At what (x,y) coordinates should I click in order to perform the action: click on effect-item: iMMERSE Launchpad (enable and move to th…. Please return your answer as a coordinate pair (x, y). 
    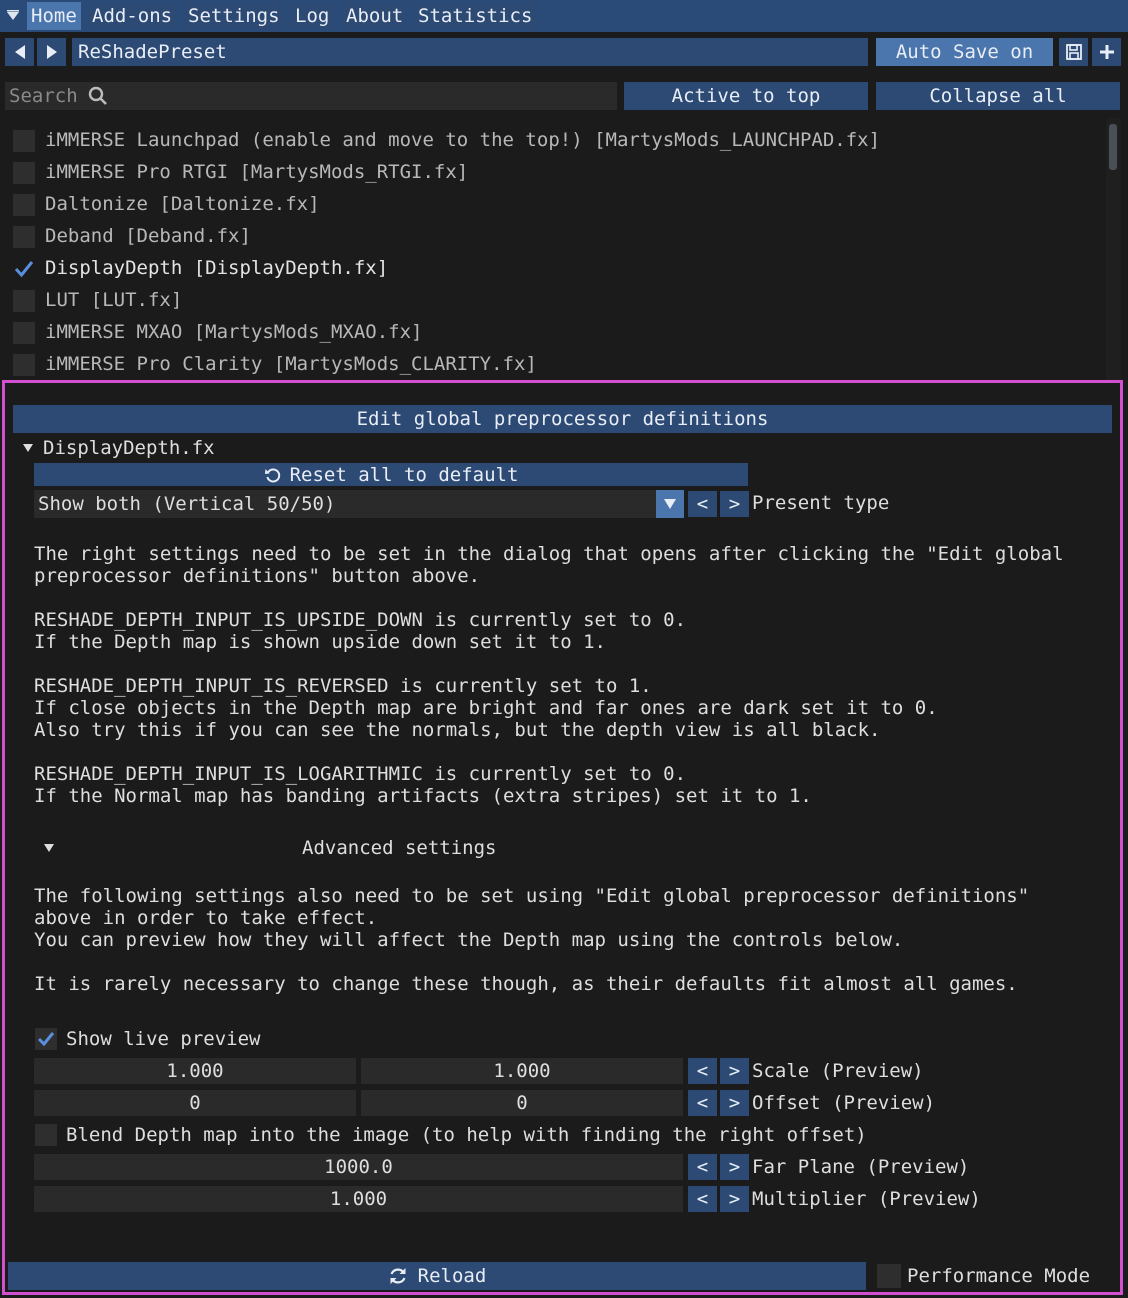
    Looking at the image, I should click on (555, 140).